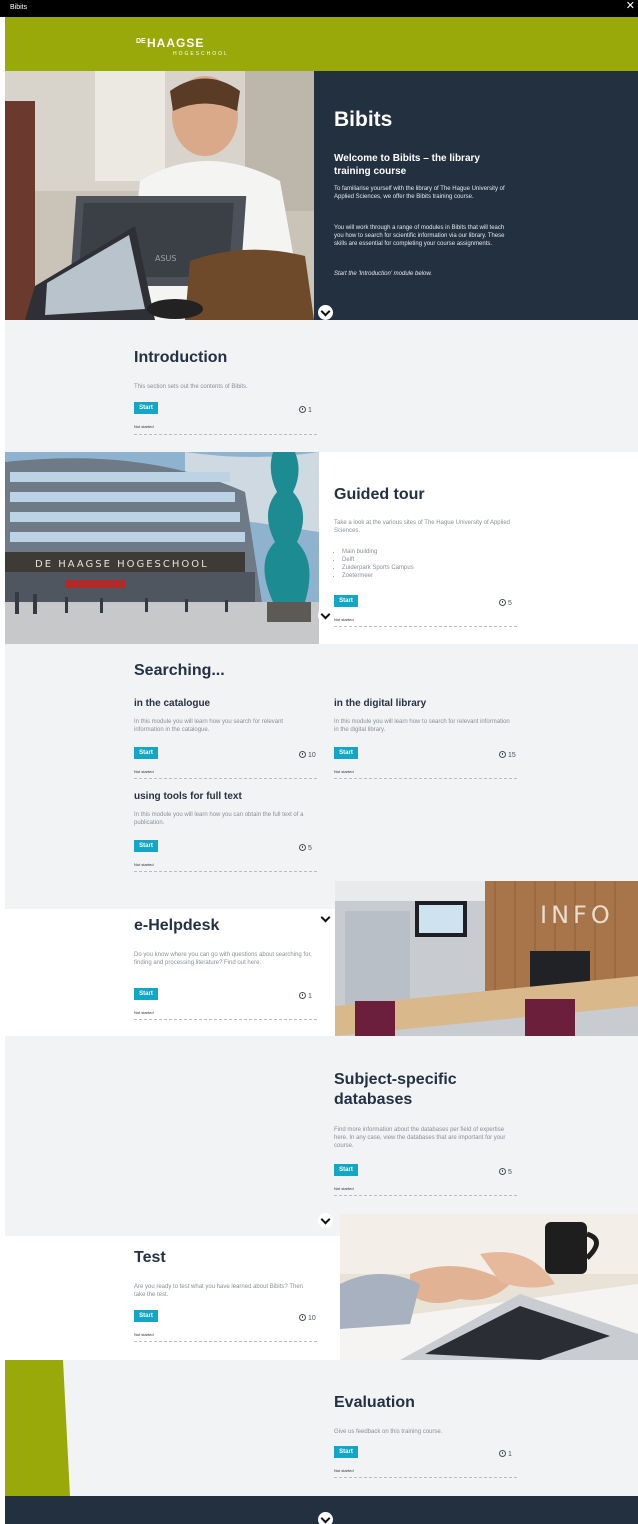  I want to click on introduction-duration: 1, so click(305, 410).